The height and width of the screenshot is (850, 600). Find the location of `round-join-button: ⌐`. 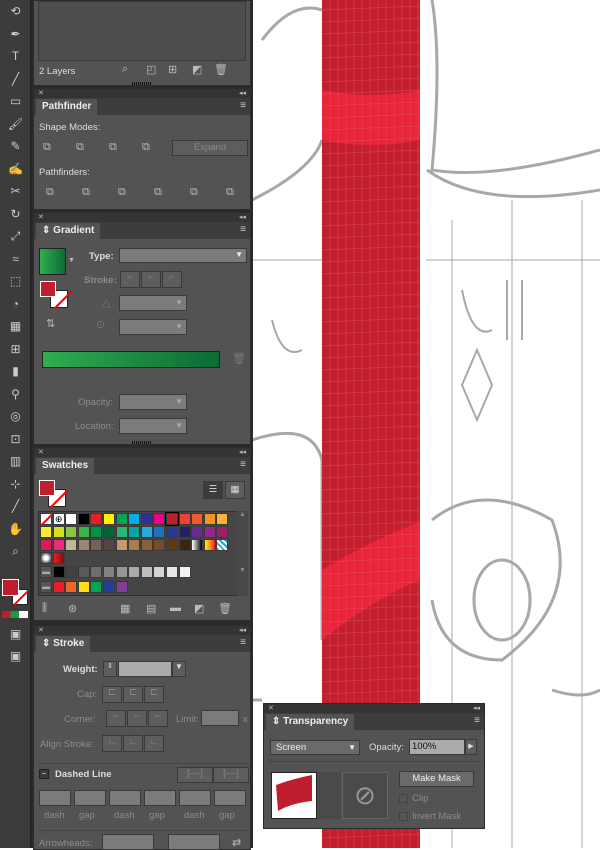

round-join-button: ⌐ is located at coordinates (137, 718).